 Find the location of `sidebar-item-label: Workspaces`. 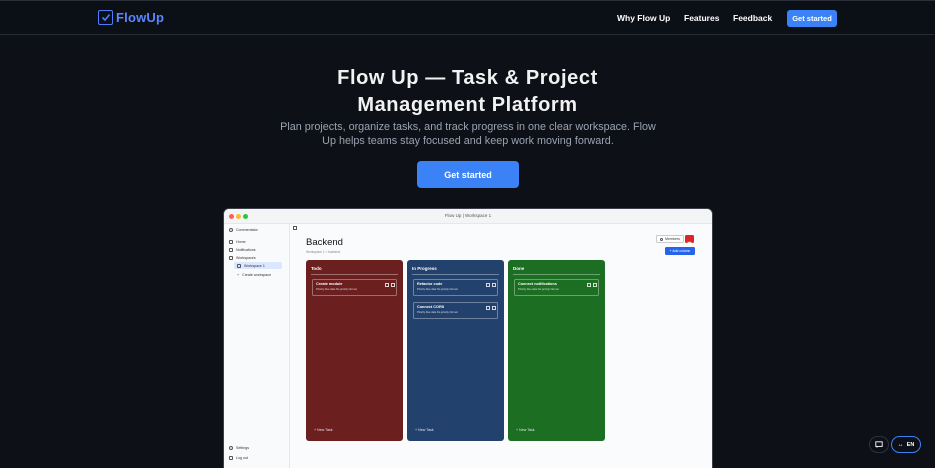

sidebar-item-label: Workspaces is located at coordinates (246, 258).